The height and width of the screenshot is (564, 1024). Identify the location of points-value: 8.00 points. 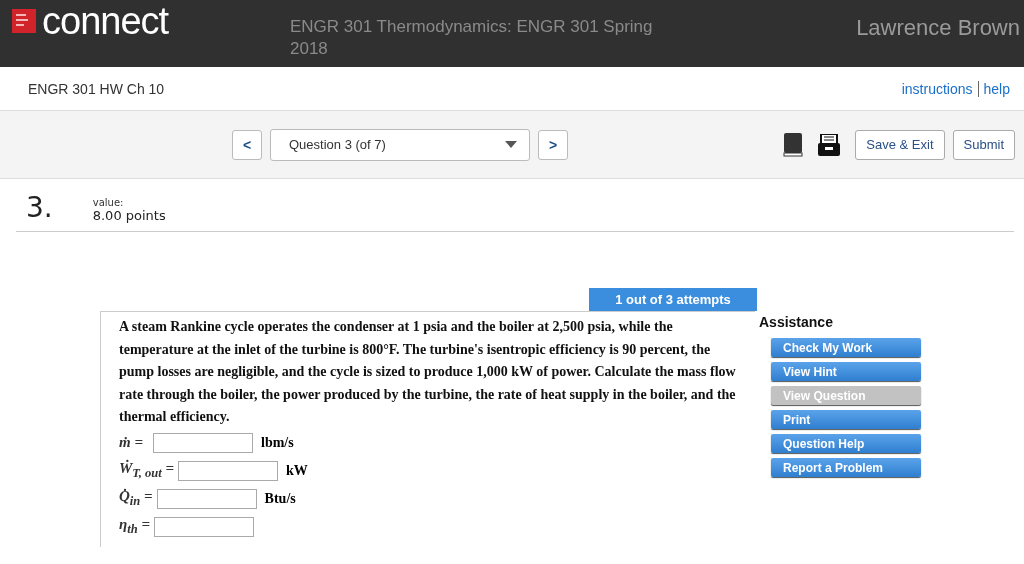
(129, 215).